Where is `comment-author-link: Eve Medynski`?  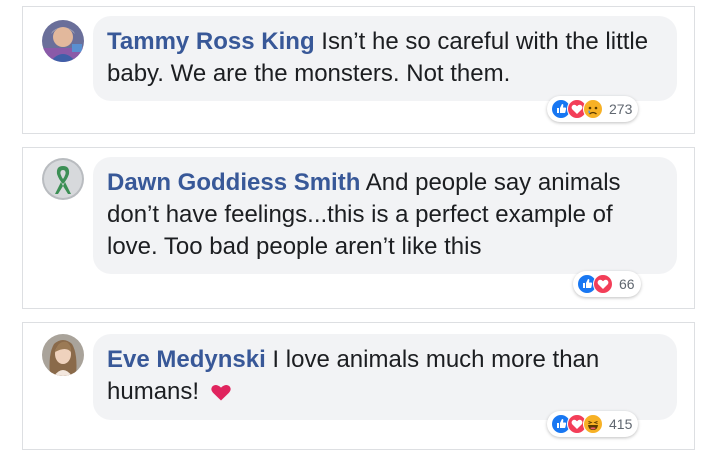
comment-author-link: Eve Medynski is located at coordinates (186, 359).